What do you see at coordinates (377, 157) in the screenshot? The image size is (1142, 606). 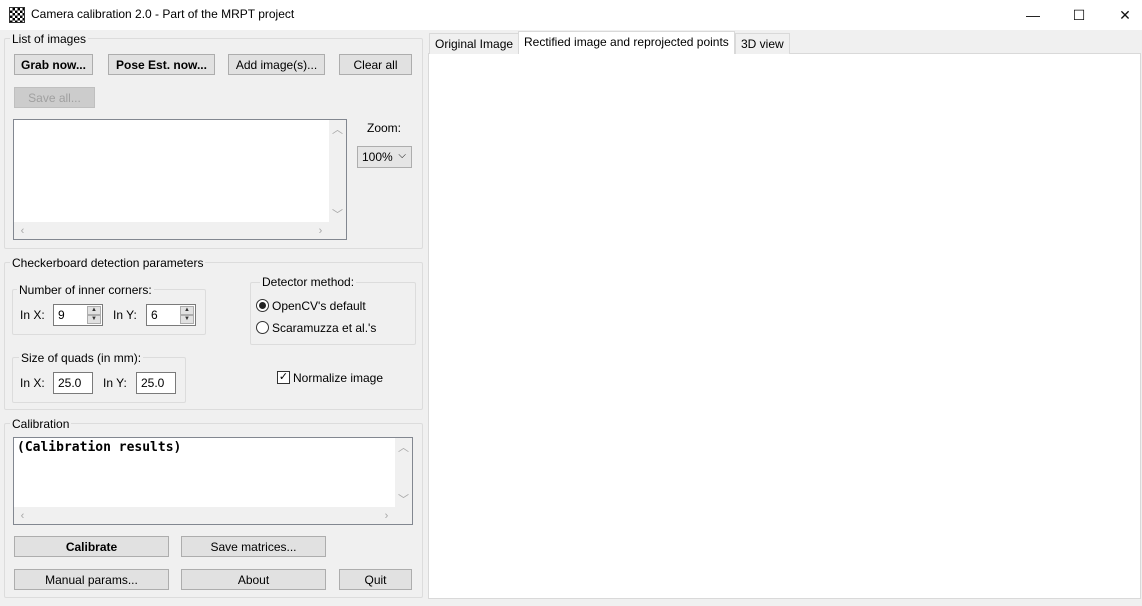 I see `zoom-value: 100%` at bounding box center [377, 157].